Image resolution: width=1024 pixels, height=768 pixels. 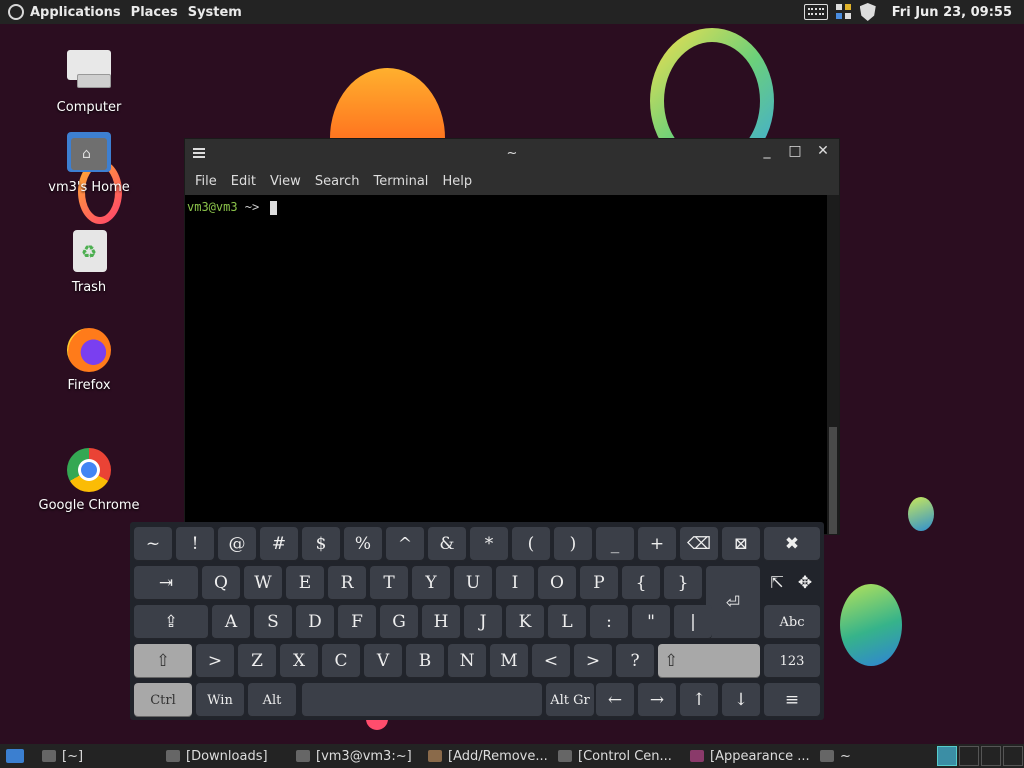 What do you see at coordinates (599, 583) in the screenshot?
I see `key: P` at bounding box center [599, 583].